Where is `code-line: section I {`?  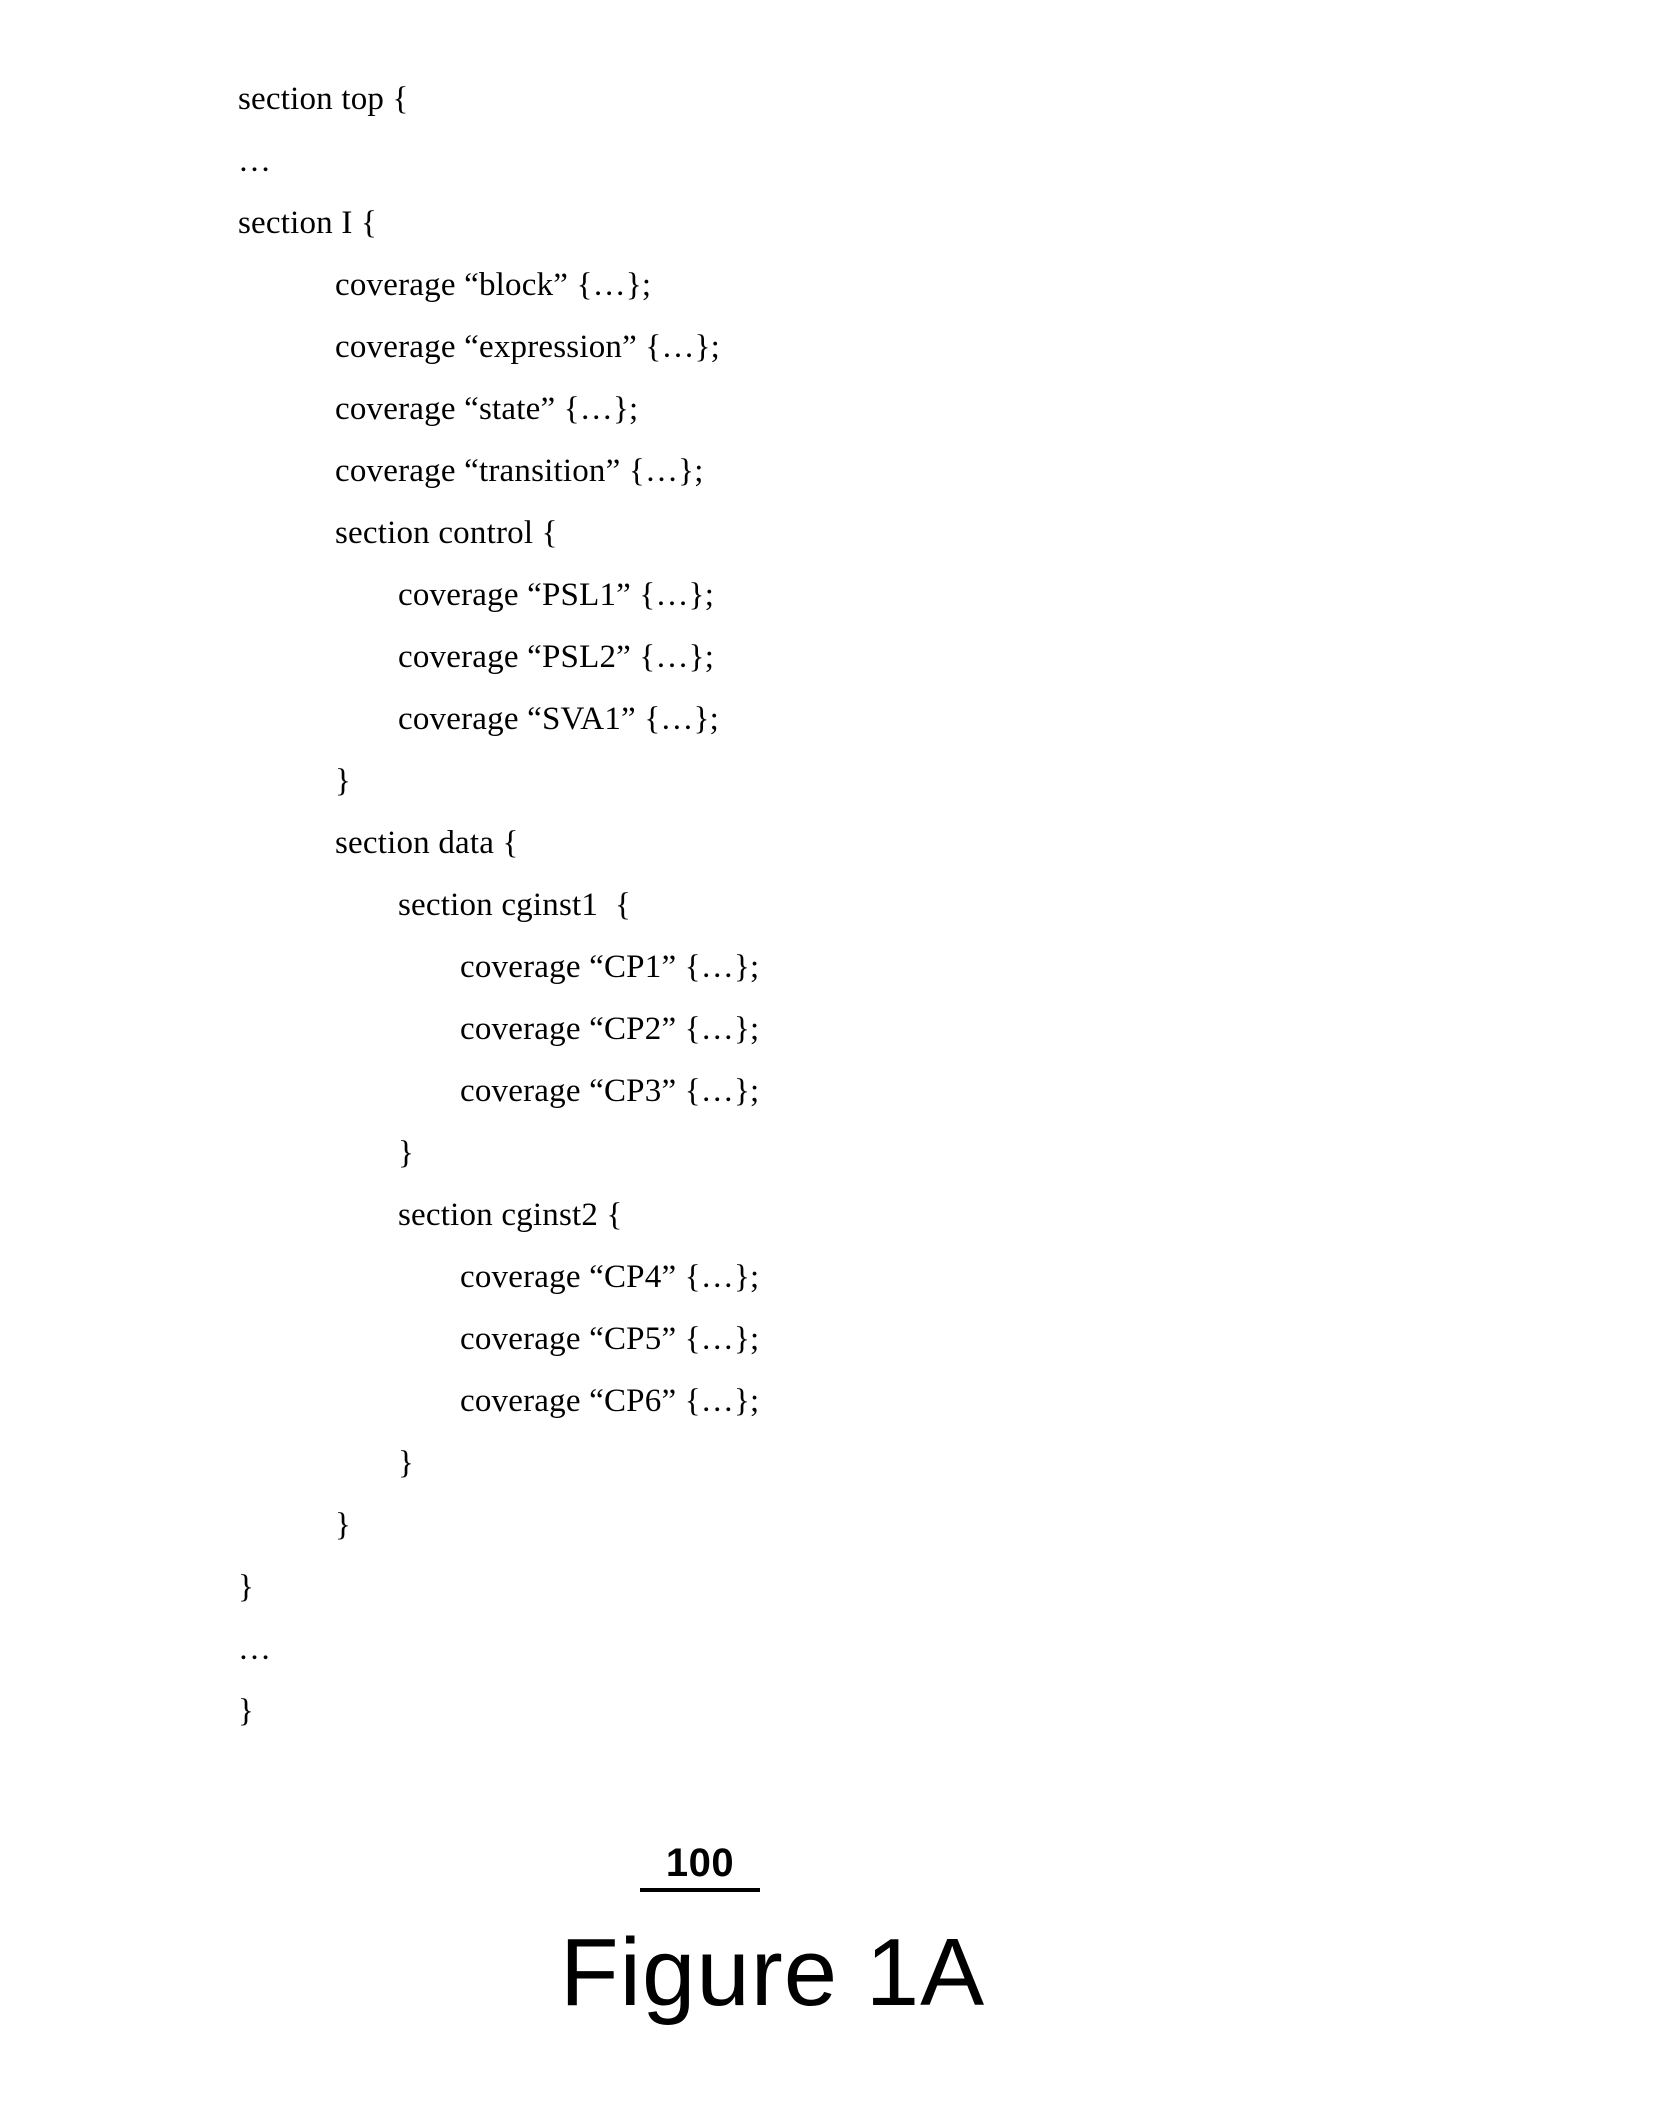
code-line: section I { is located at coordinates (308, 223).